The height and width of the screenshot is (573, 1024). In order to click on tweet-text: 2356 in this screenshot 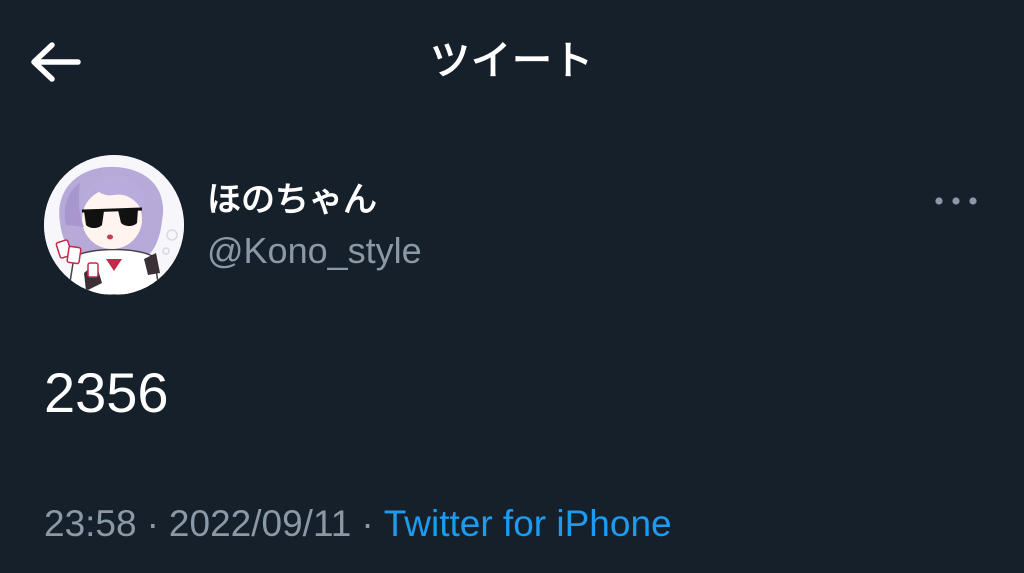, I will do `click(106, 392)`.